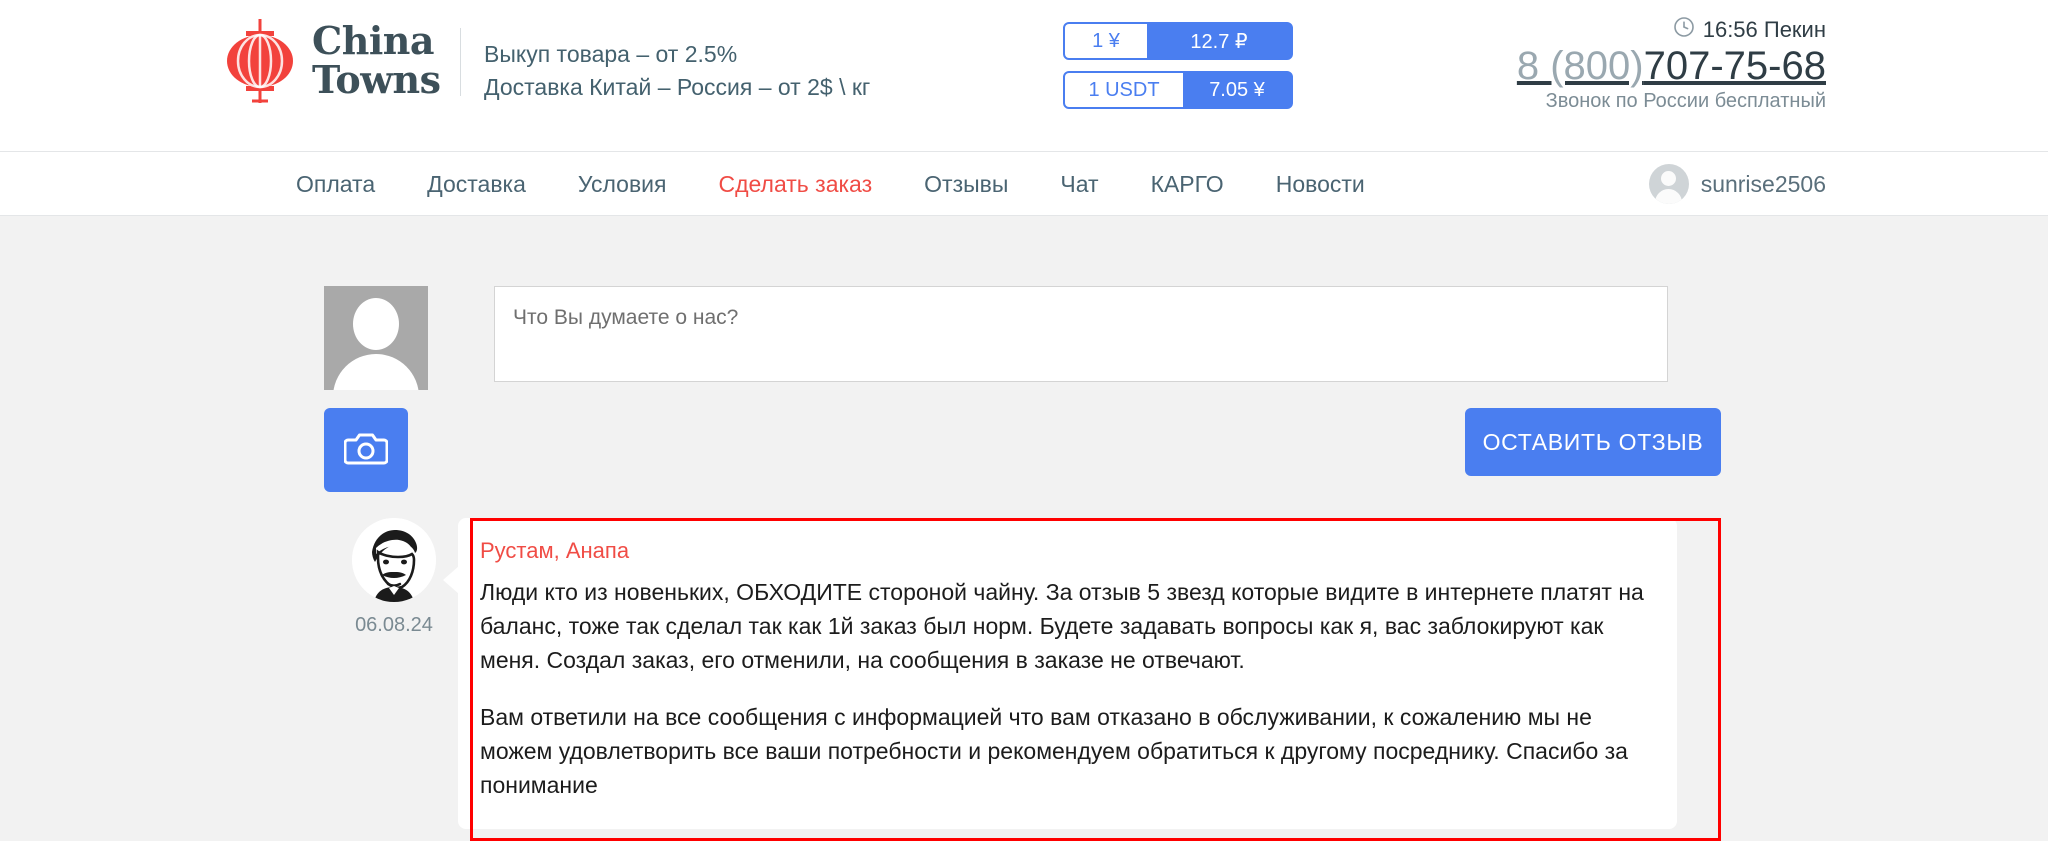 This screenshot has height=841, width=2048. I want to click on nav-item-otzyvy: Отзывы, so click(966, 184).